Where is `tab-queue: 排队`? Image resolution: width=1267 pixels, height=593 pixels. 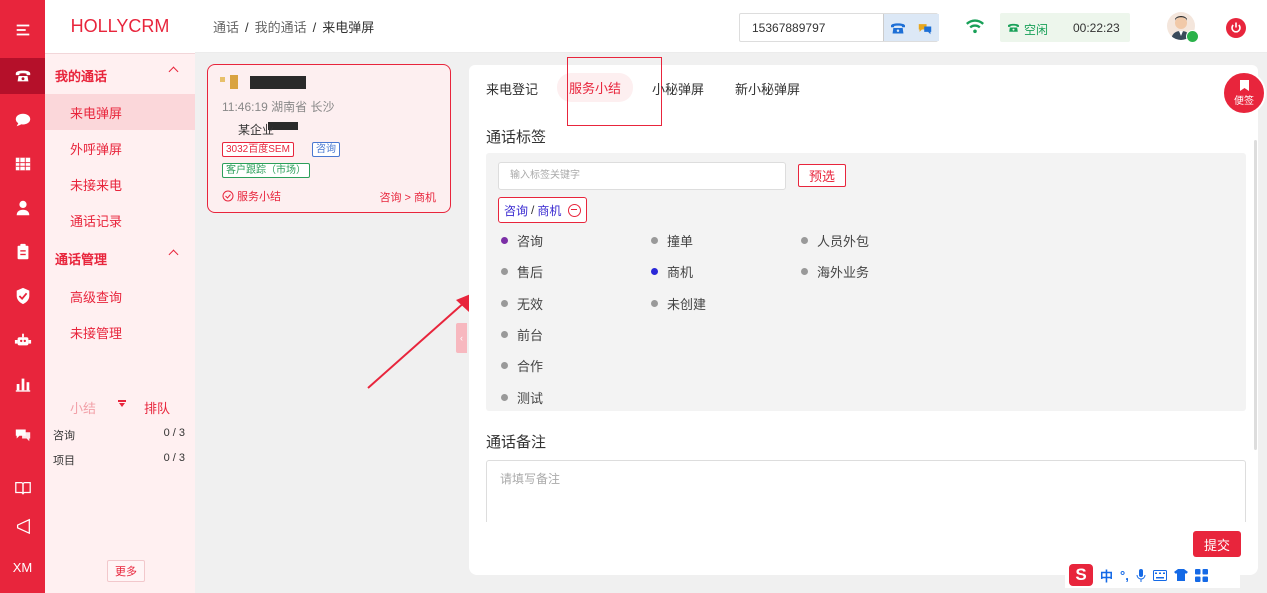
tab-queue: 排队 is located at coordinates (157, 407).